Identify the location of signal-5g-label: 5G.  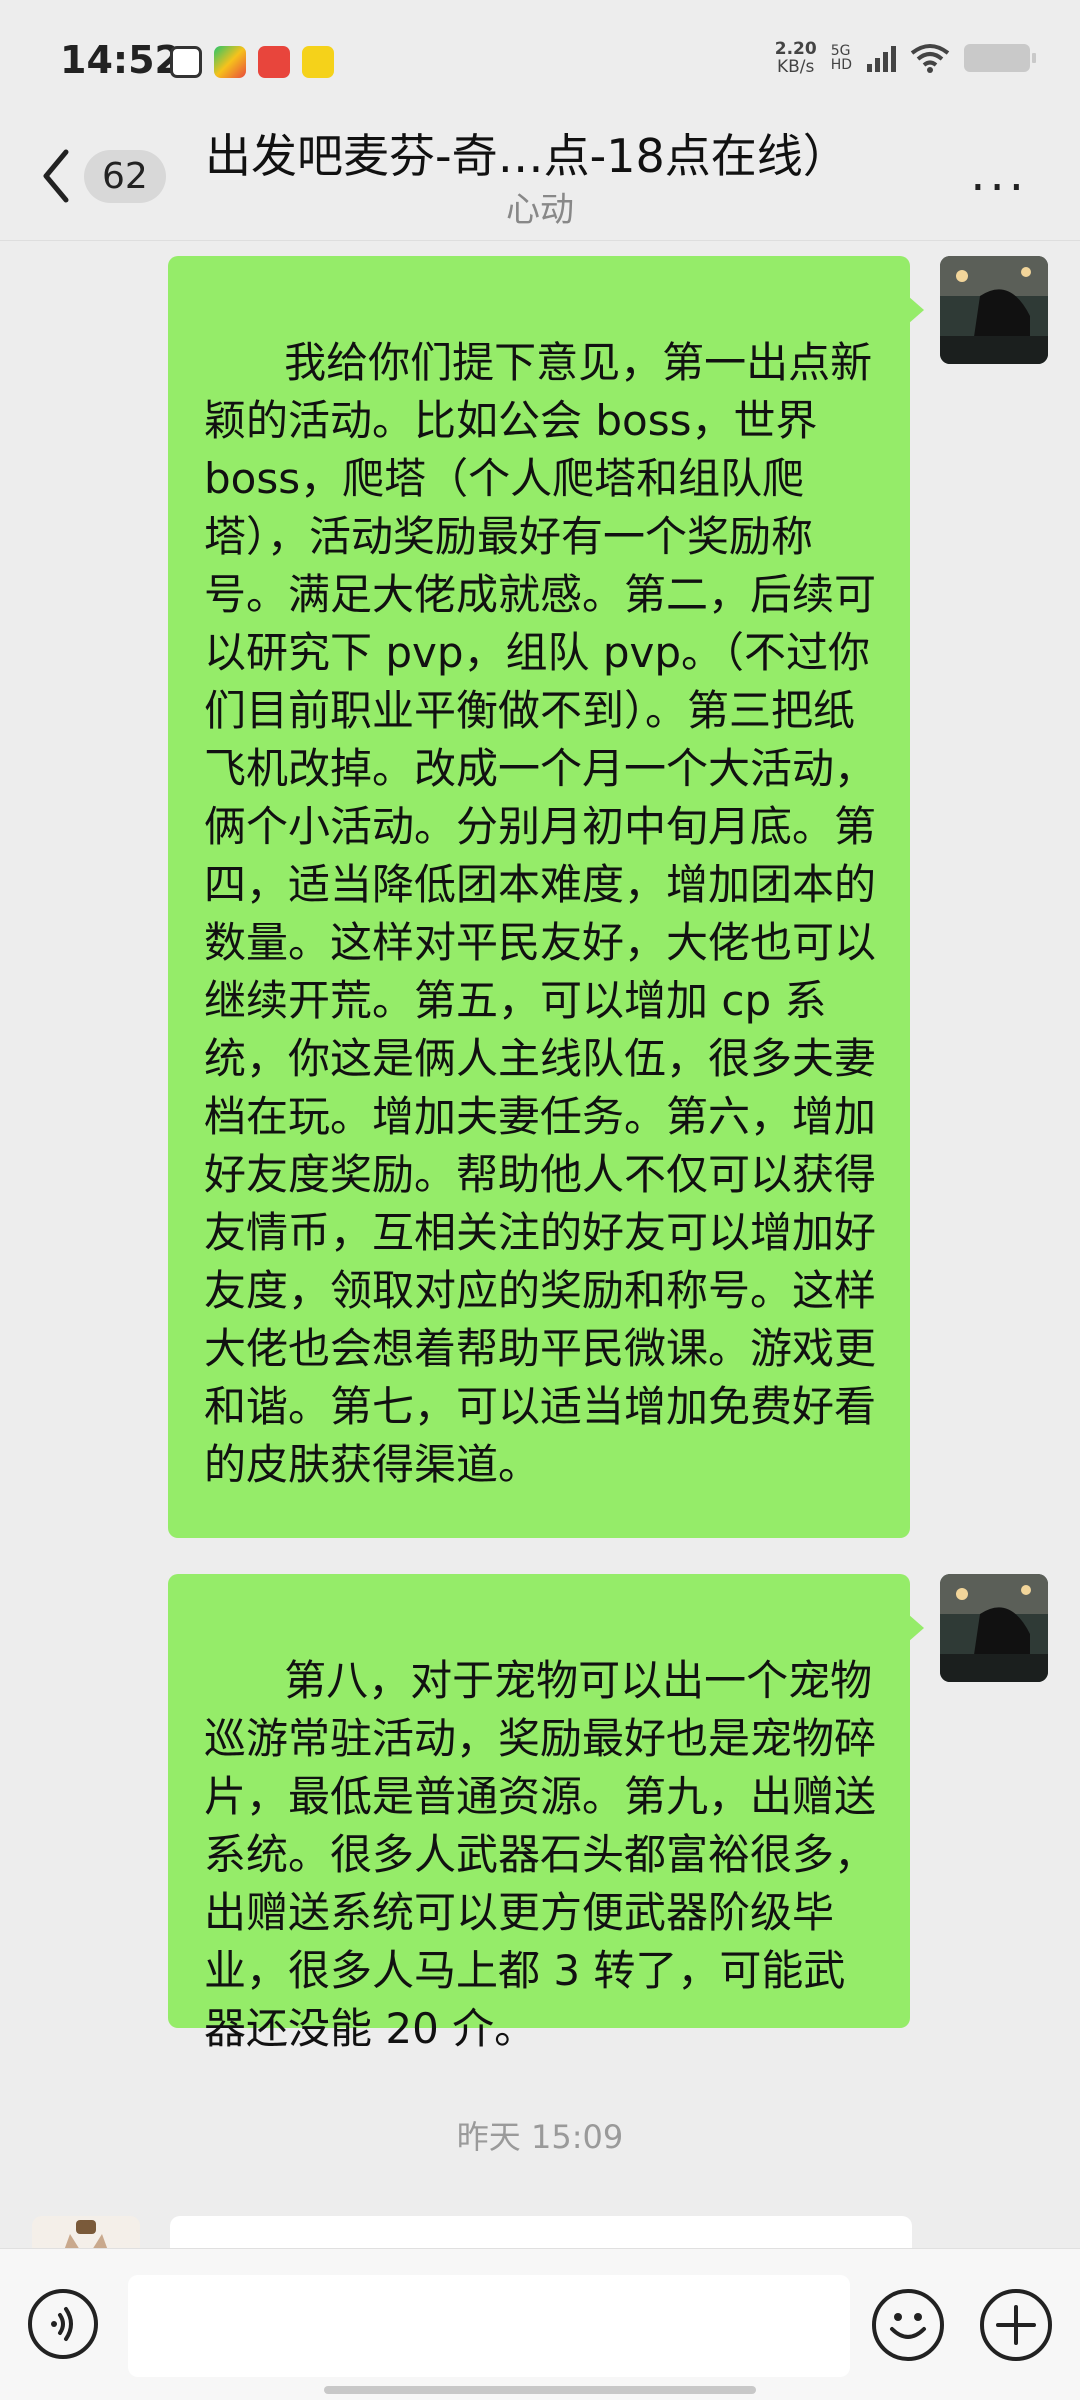
(840, 51).